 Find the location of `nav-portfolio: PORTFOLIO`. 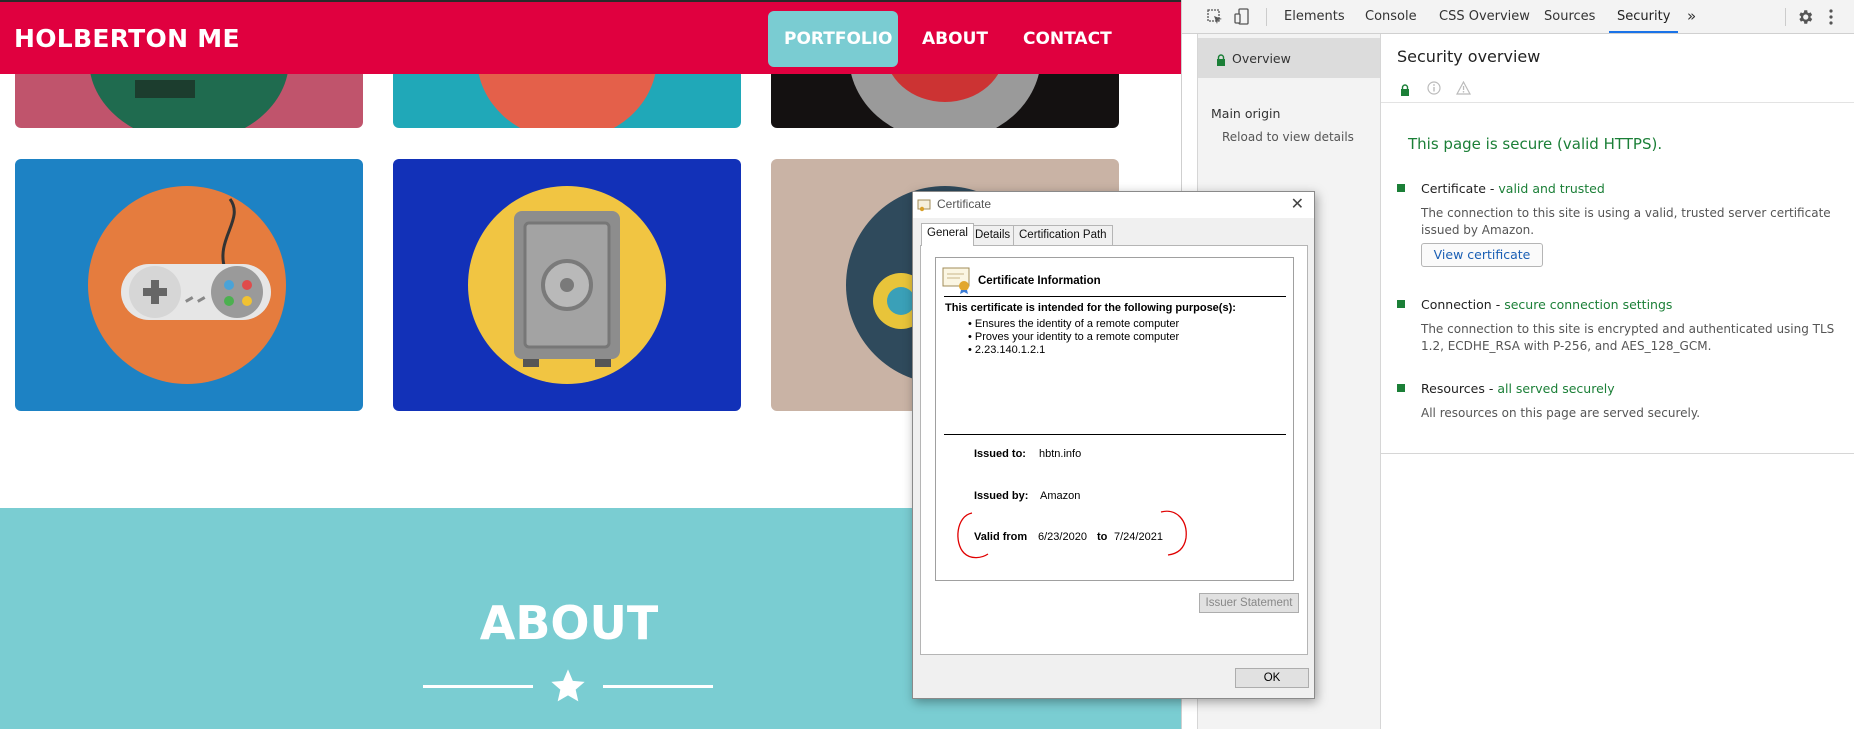

nav-portfolio: PORTFOLIO is located at coordinates (833, 39).